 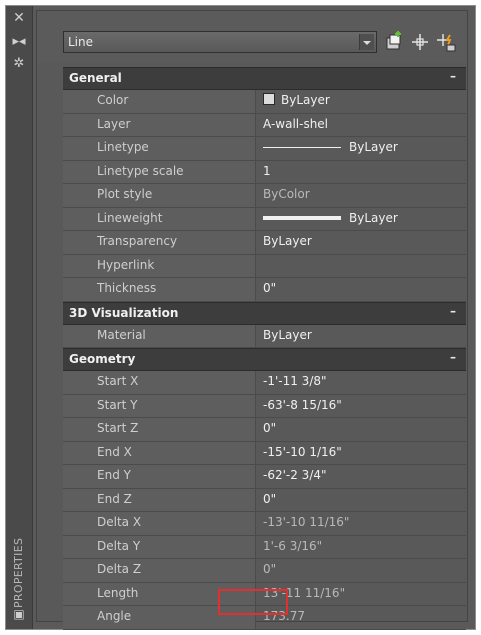 I want to click on settings-icon: ✲, so click(x=19, y=64).